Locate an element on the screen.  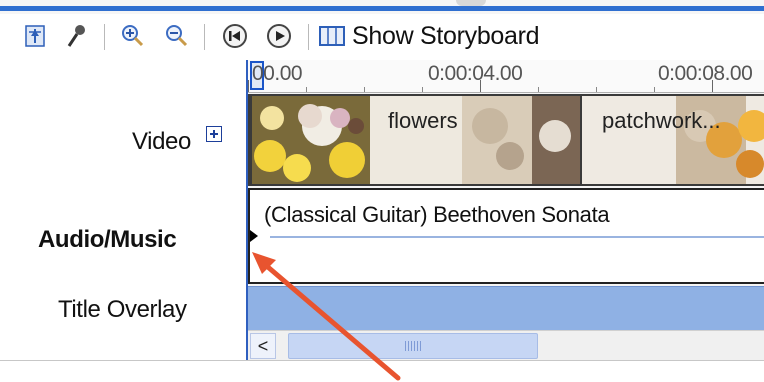
ruler-label: 00.00 is located at coordinates (277, 73).